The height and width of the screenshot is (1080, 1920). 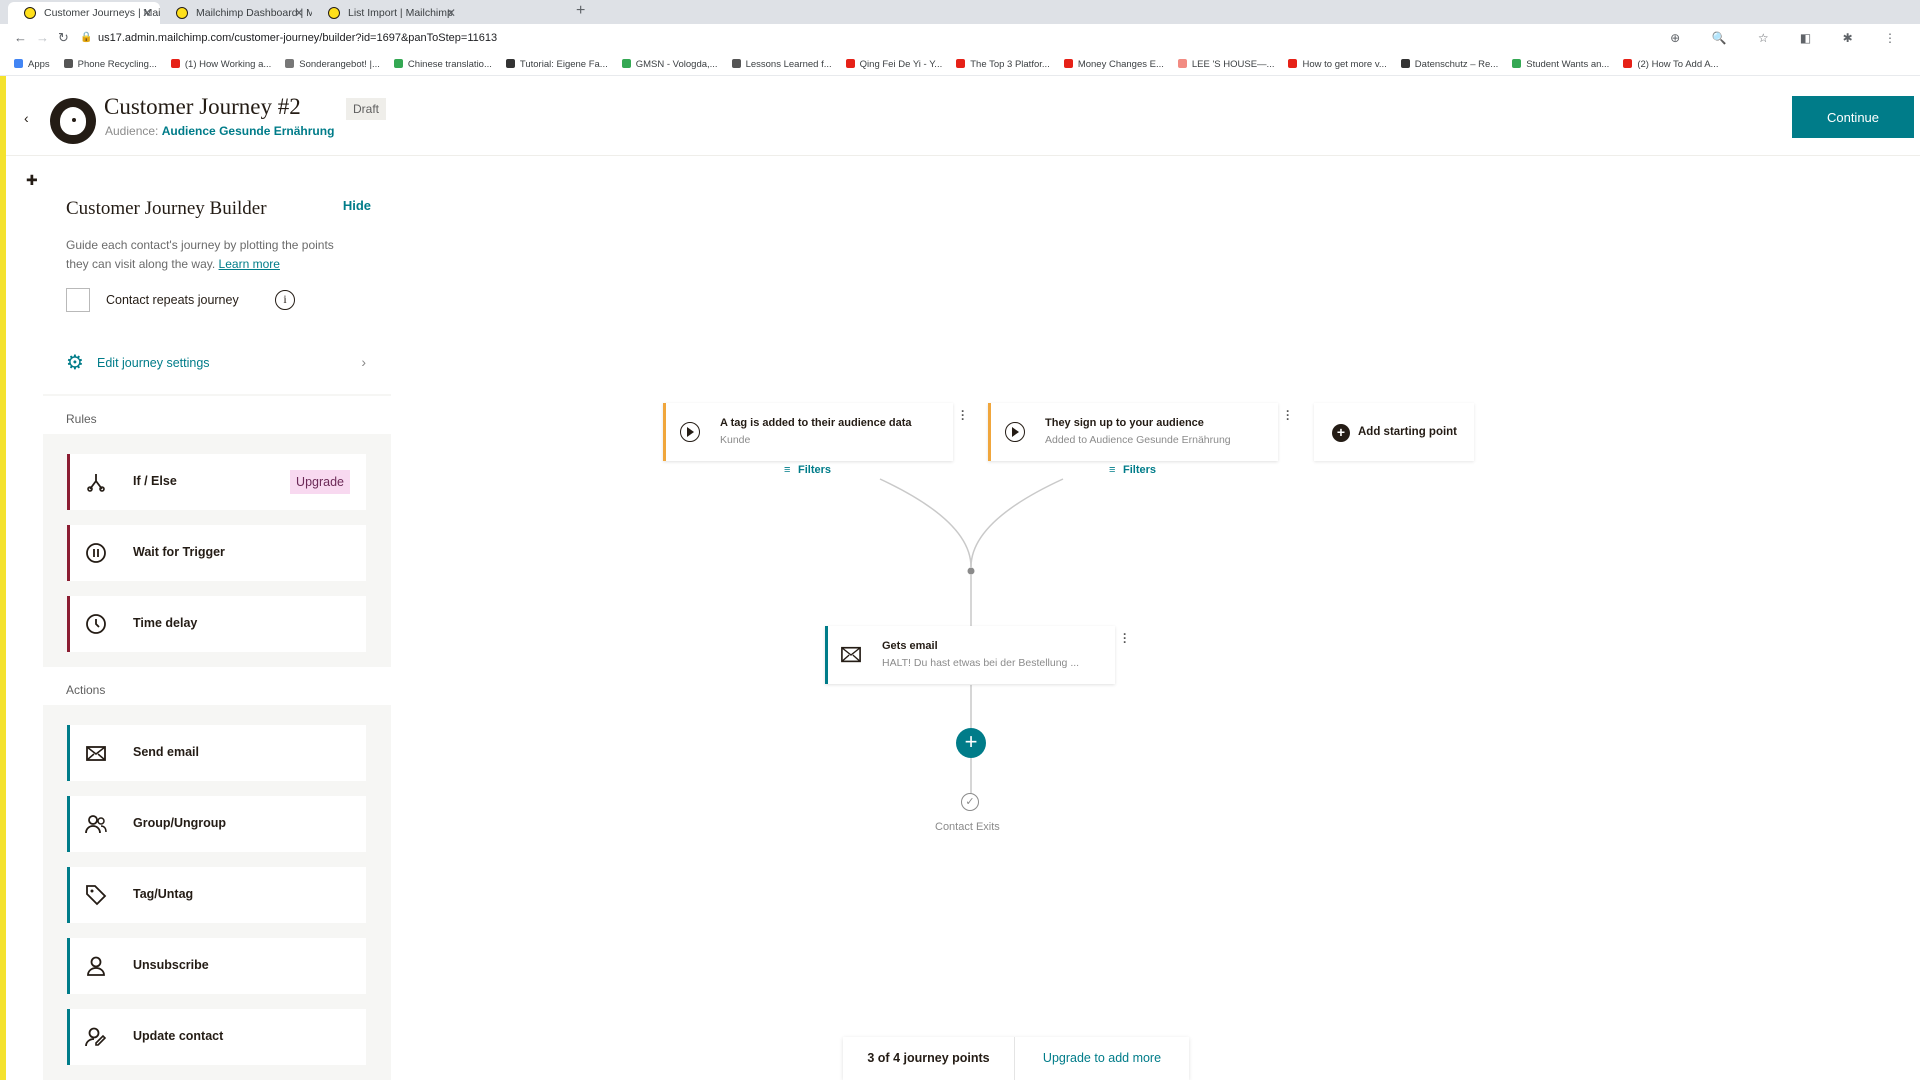 I want to click on forward-arrow-icon: →, so click(x=42, y=37).